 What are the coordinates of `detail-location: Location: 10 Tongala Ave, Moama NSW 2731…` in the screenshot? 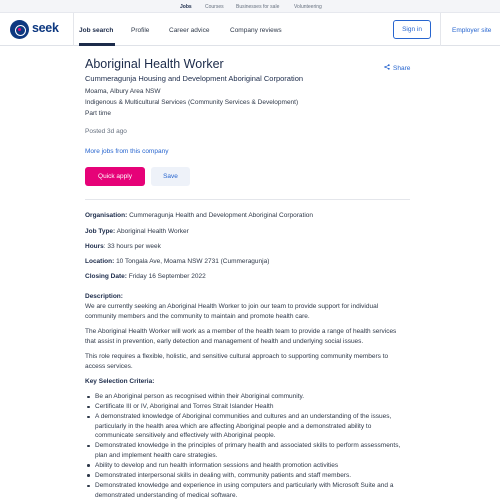 It's located at (177, 261).